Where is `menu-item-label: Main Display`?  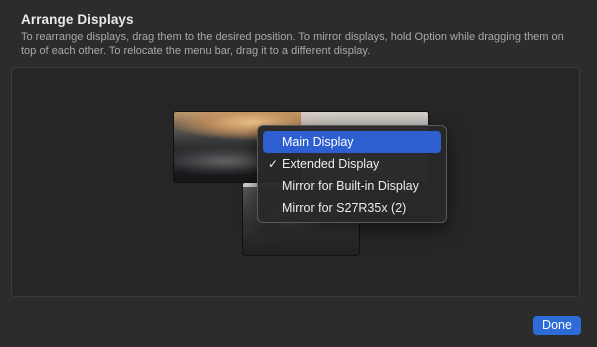
menu-item-label: Main Display is located at coordinates (318, 142).